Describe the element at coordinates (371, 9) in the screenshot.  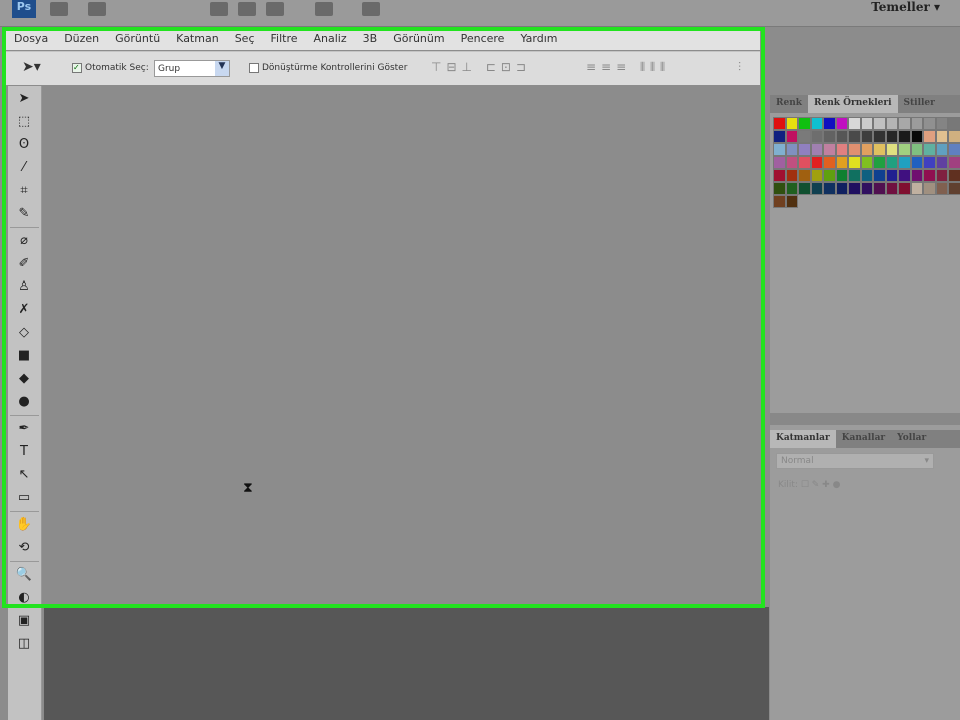
I see `screen-mode-icon` at that location.